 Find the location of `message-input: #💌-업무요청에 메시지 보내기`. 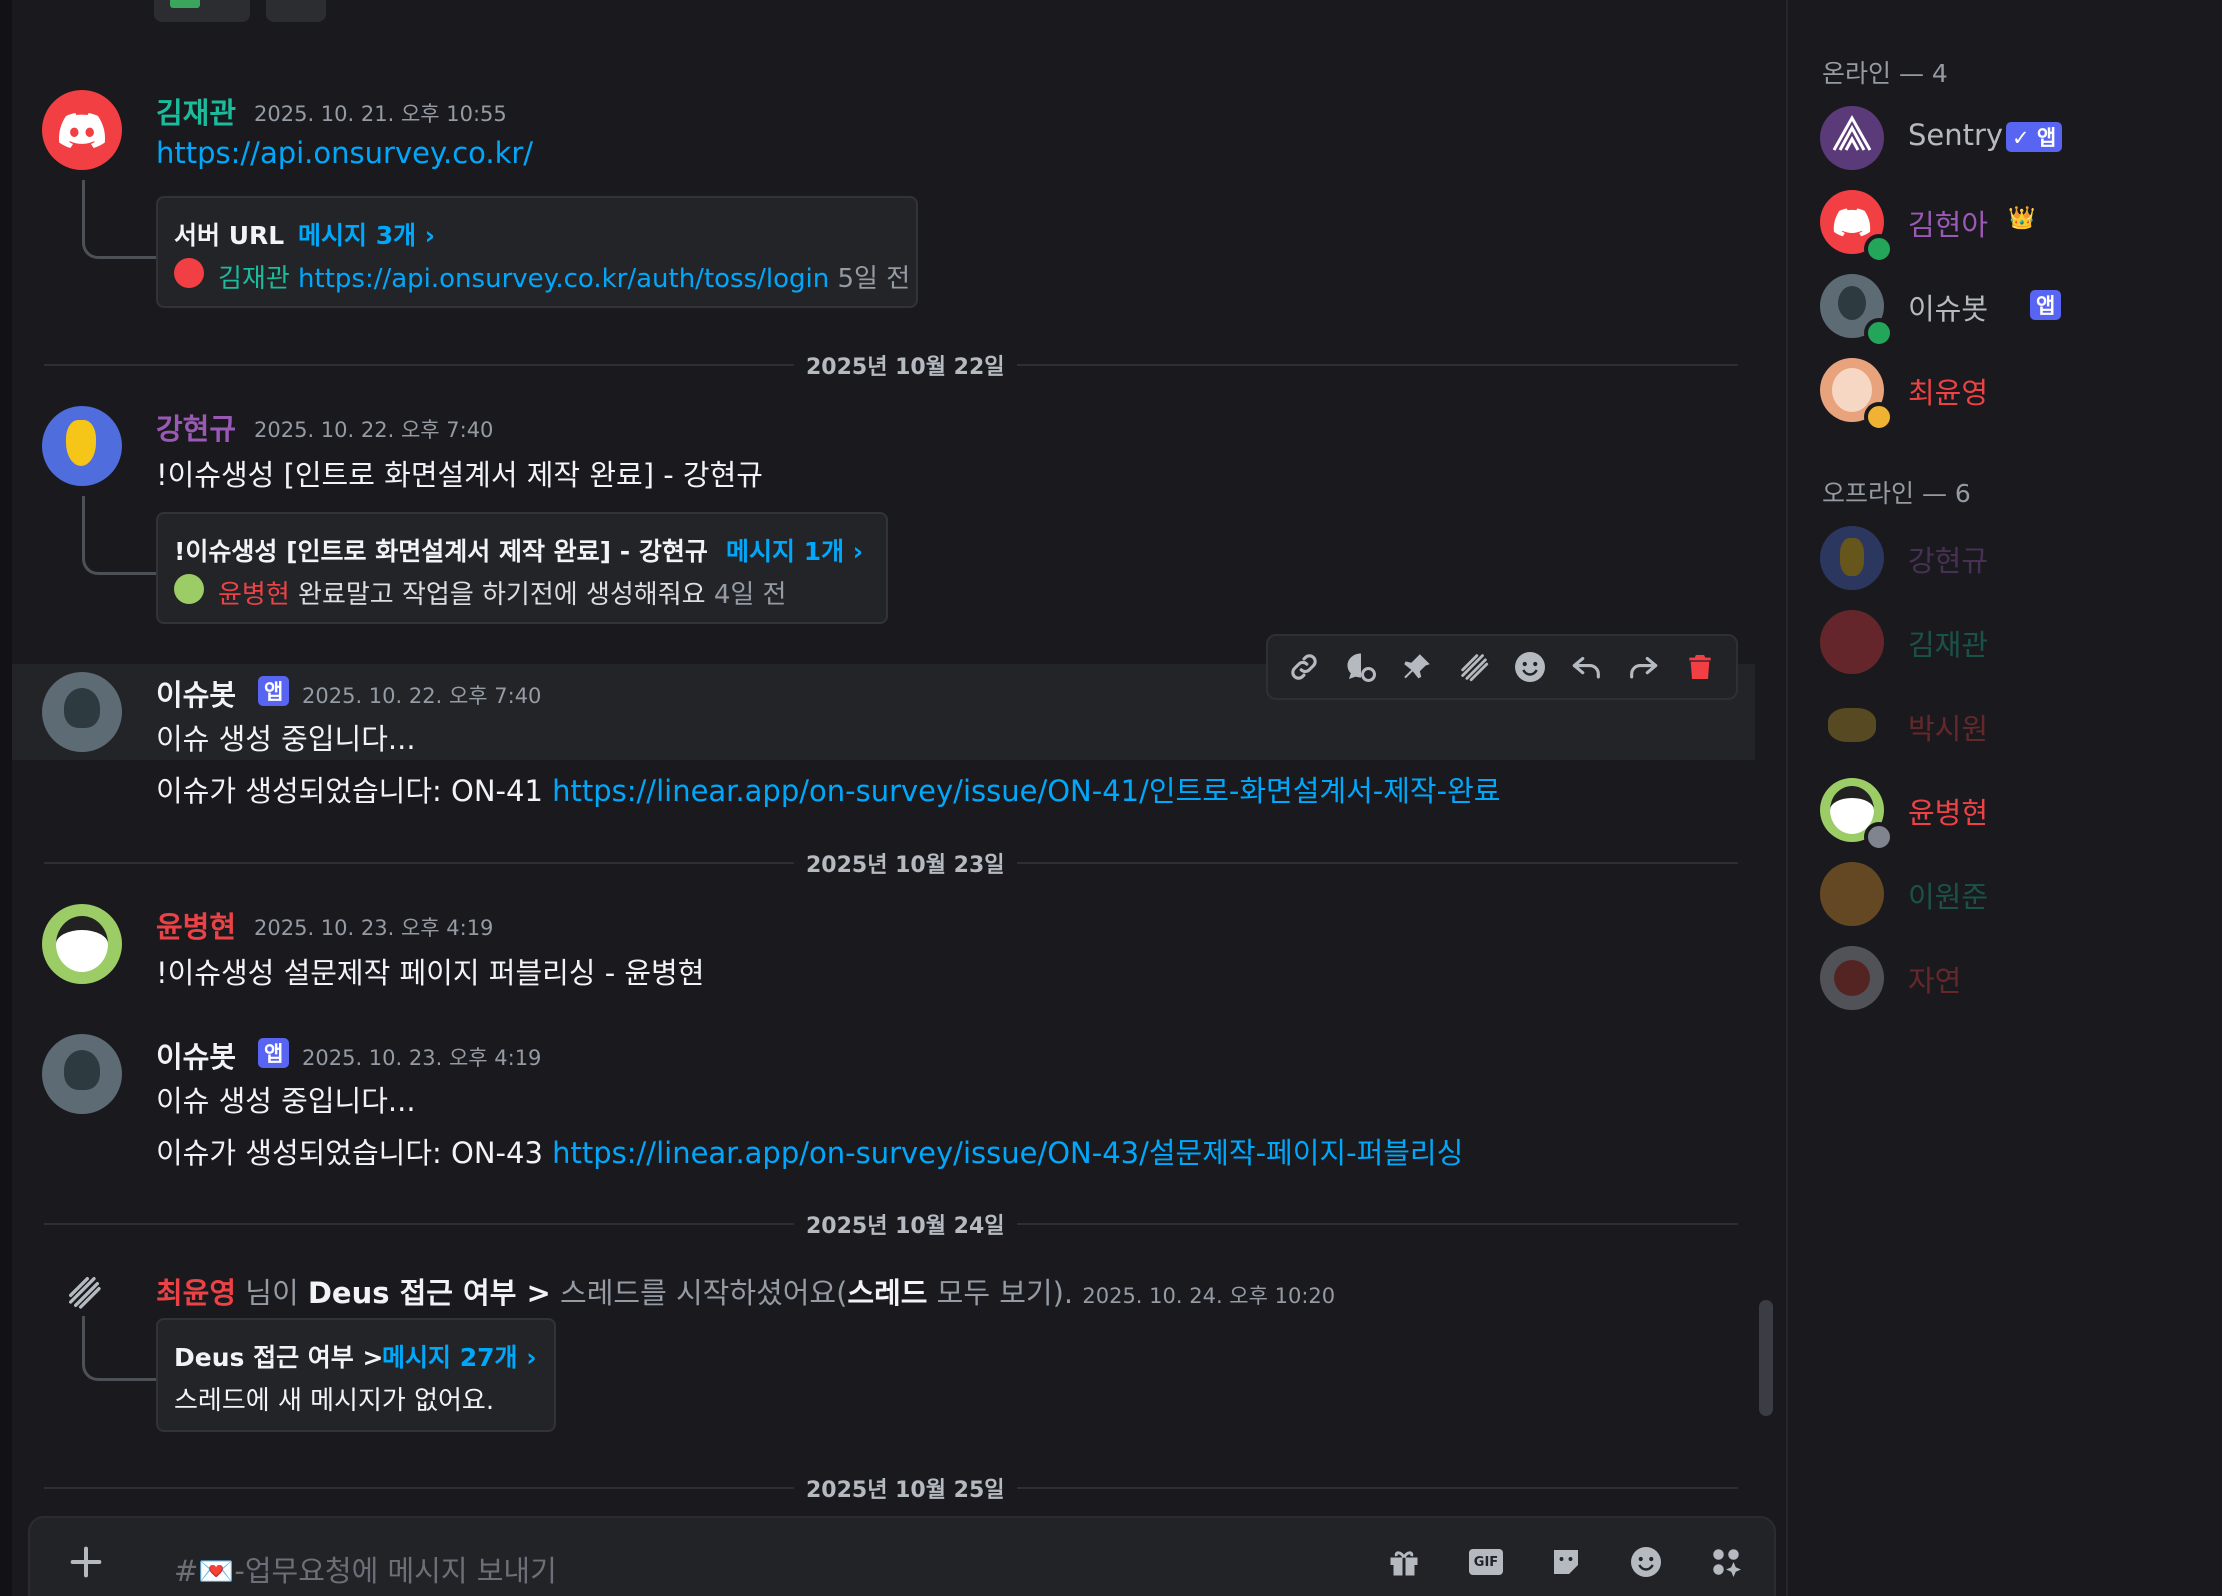

message-input: #💌-업무요청에 메시지 보내기 is located at coordinates (365, 1569).